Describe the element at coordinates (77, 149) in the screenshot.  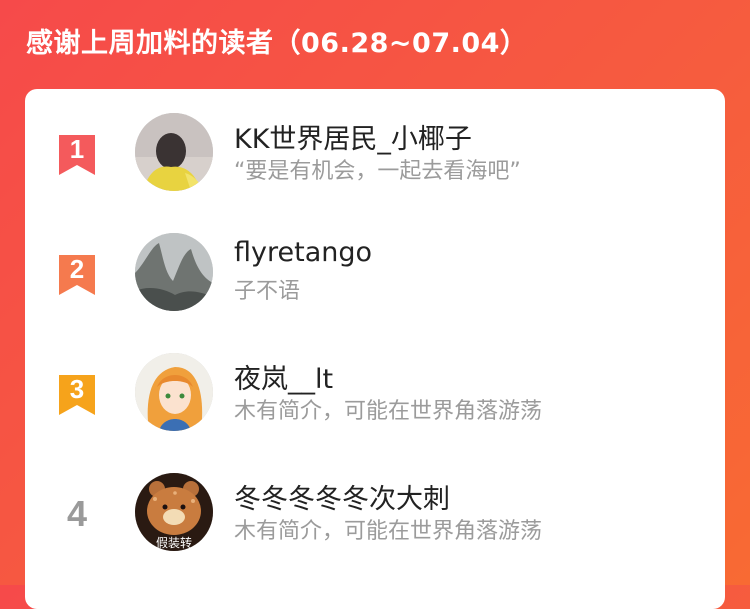
I see `rank-number: 1` at that location.